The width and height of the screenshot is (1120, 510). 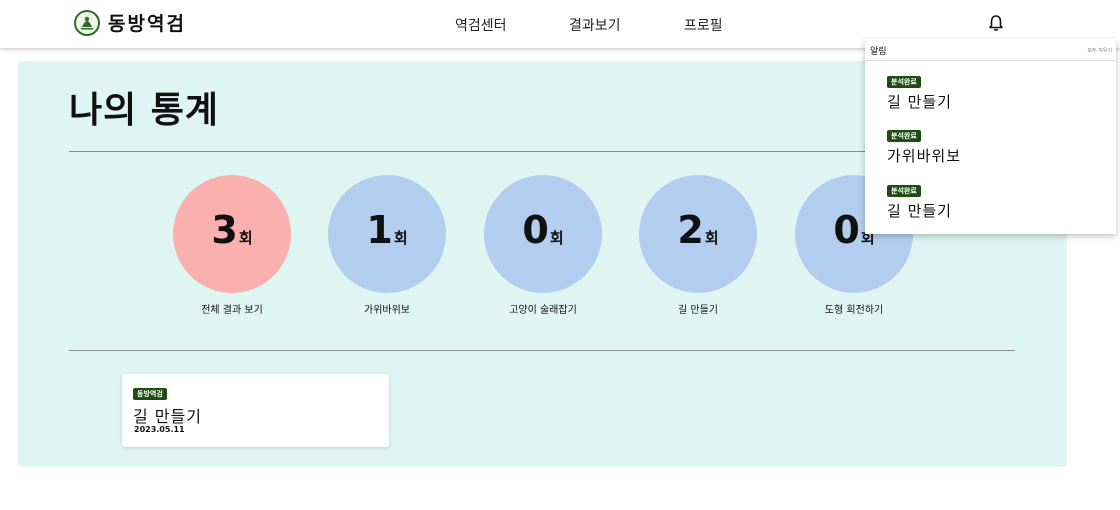 I want to click on notification-item: 분석완료 가위바위보, so click(x=924, y=148).